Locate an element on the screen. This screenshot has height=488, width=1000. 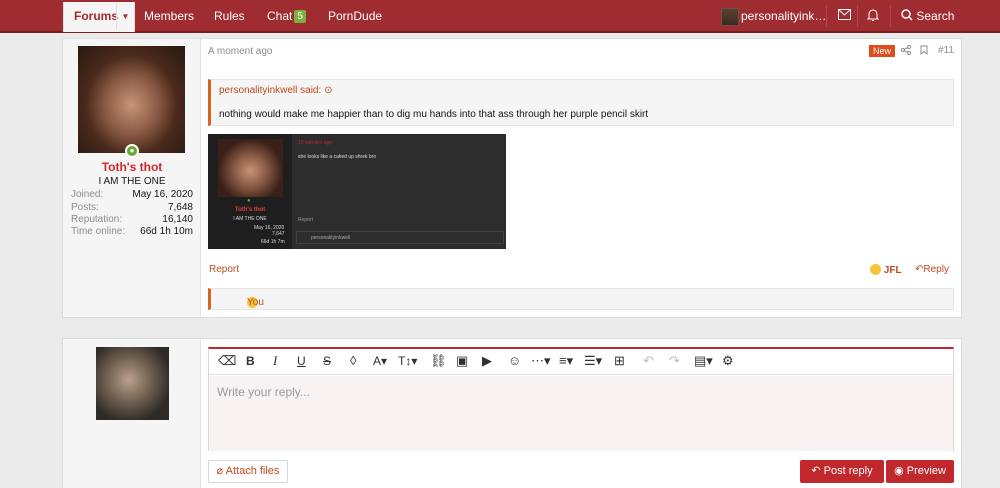
stat-label: Reputation: is located at coordinates (97, 219).